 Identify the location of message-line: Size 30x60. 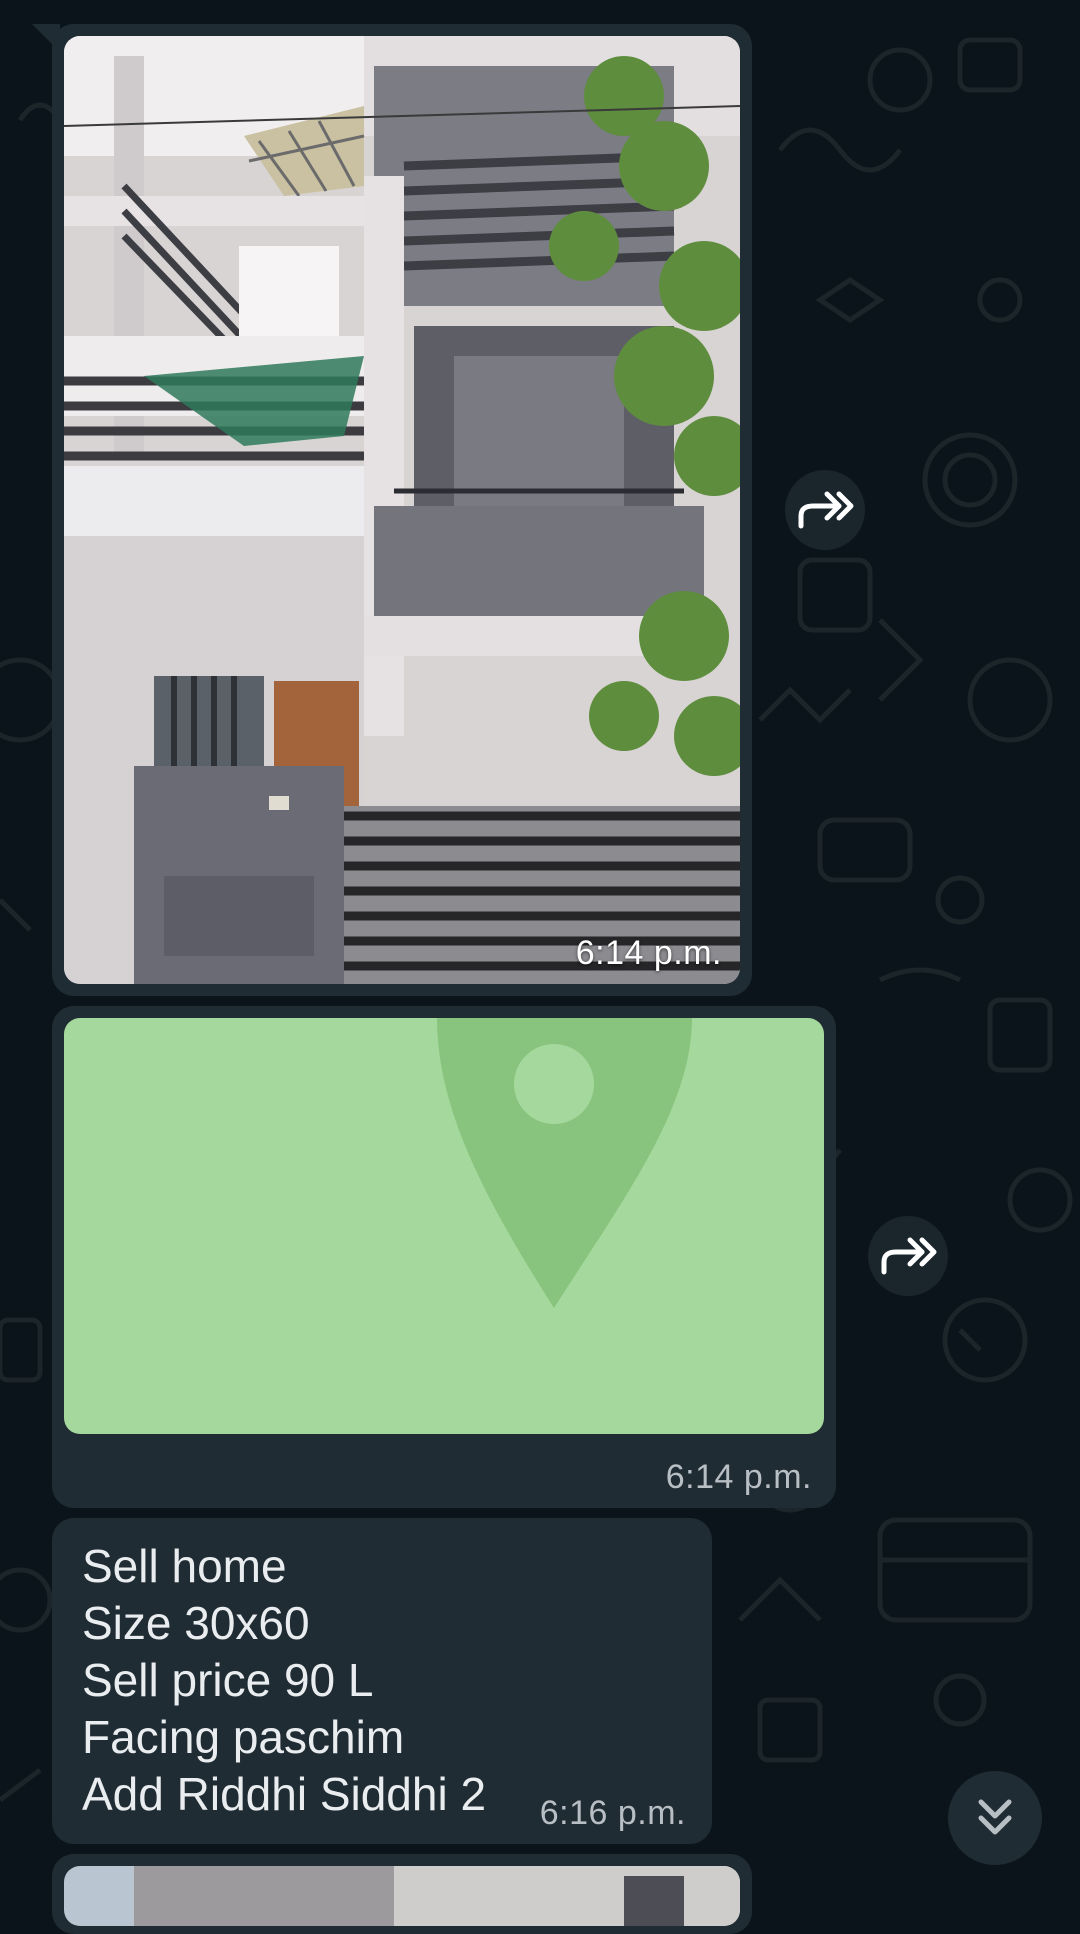
(196, 1623).